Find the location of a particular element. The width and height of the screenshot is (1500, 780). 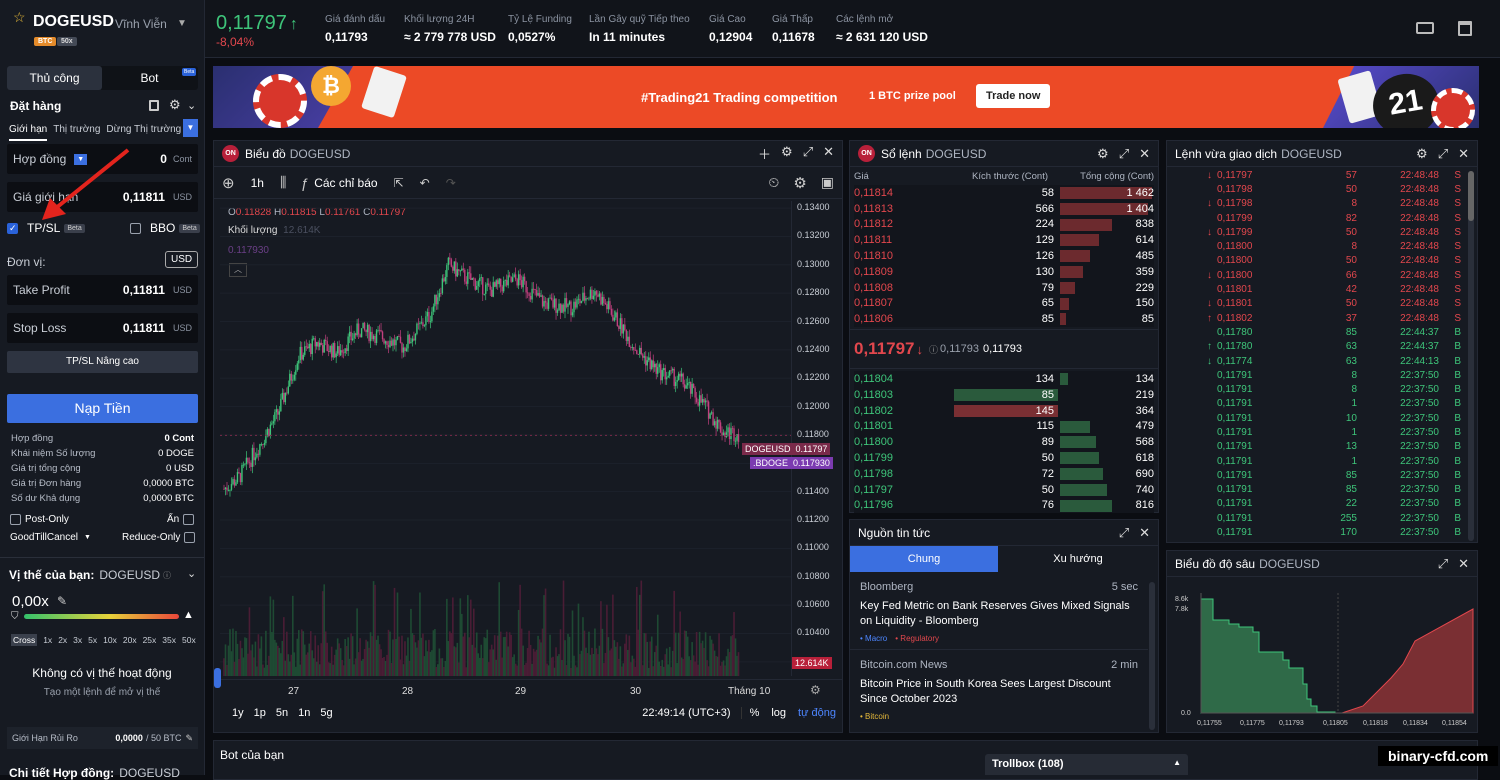

percent-toggle: % is located at coordinates (749, 713).